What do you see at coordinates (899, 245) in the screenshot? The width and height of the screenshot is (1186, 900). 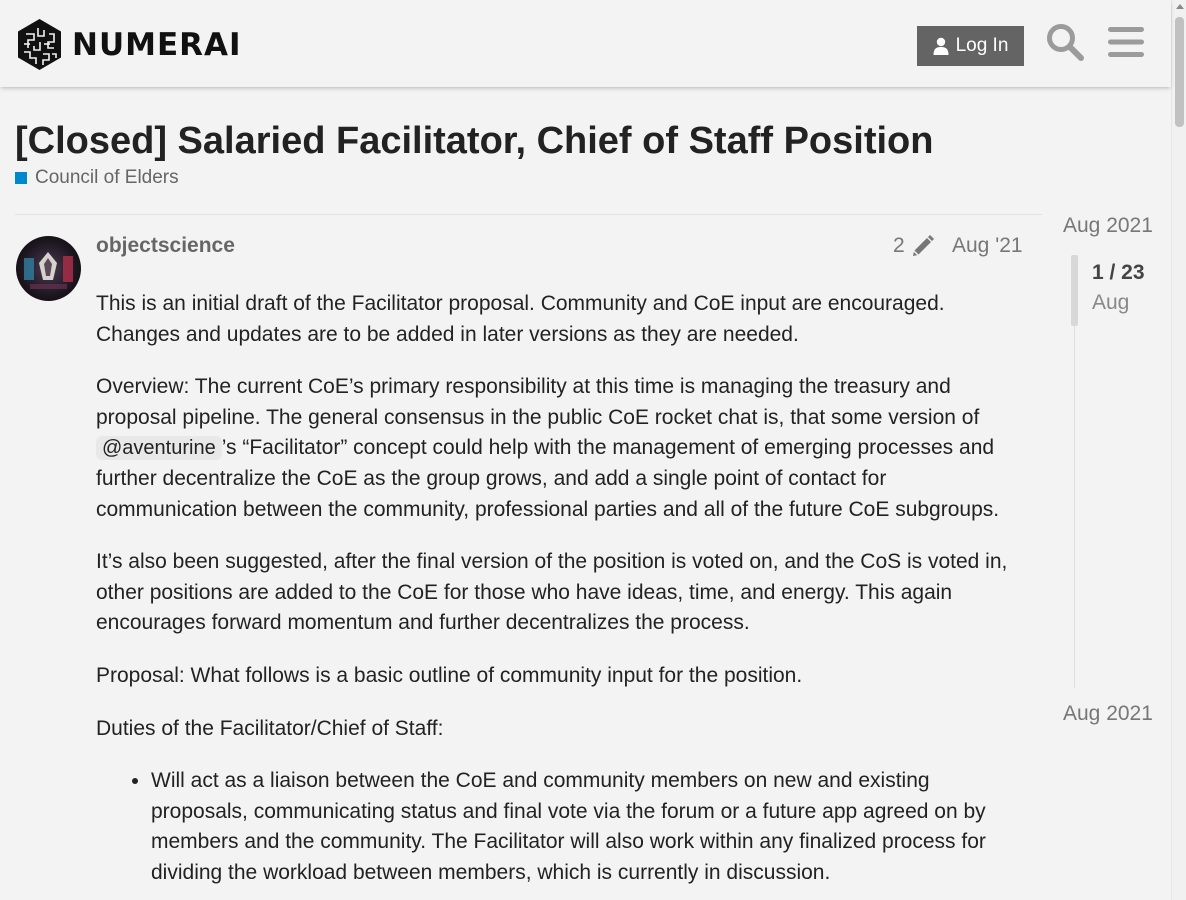 I see `edit-count: 2` at bounding box center [899, 245].